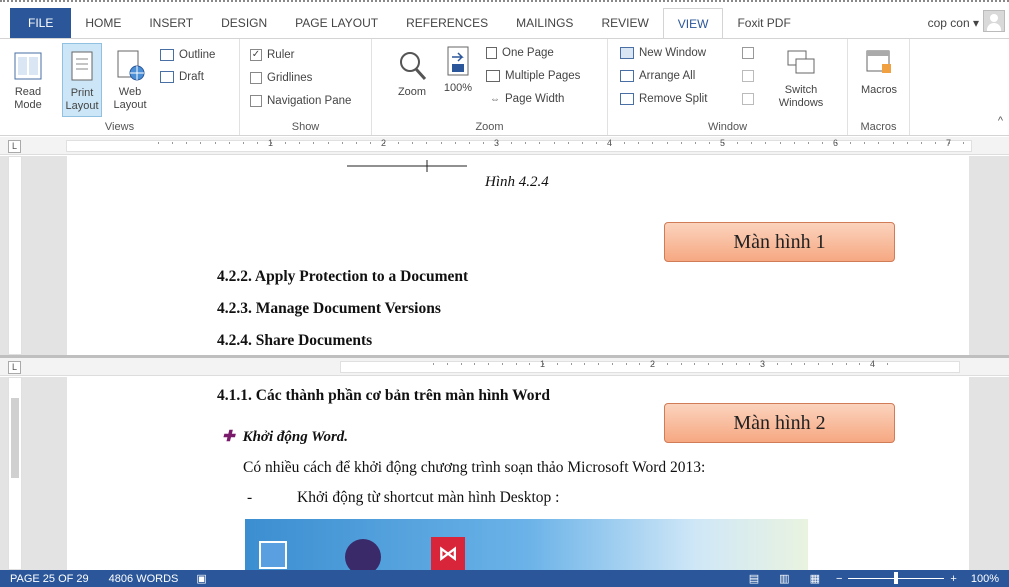 This screenshot has height=587, width=1009. What do you see at coordinates (182, 77) in the screenshot?
I see `draft-button: Draft` at bounding box center [182, 77].